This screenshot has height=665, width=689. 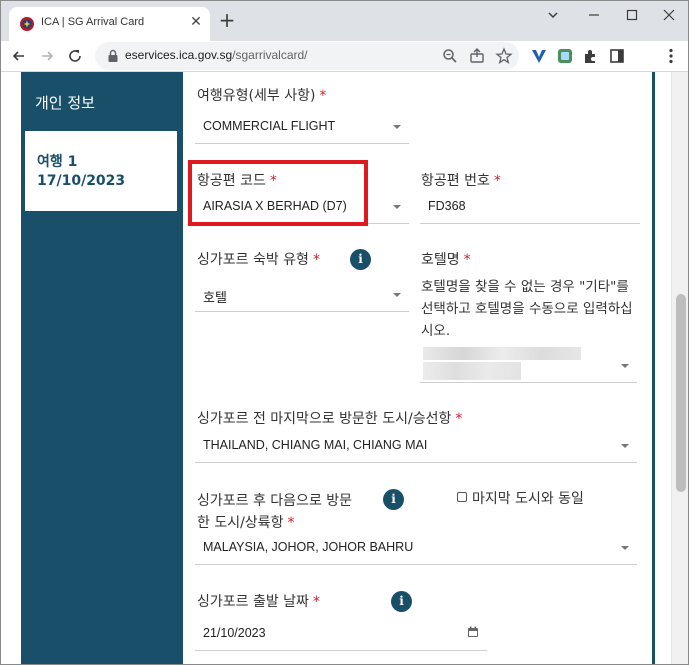 What do you see at coordinates (591, 56) in the screenshot?
I see `extensions-puzzle-icon` at bounding box center [591, 56].